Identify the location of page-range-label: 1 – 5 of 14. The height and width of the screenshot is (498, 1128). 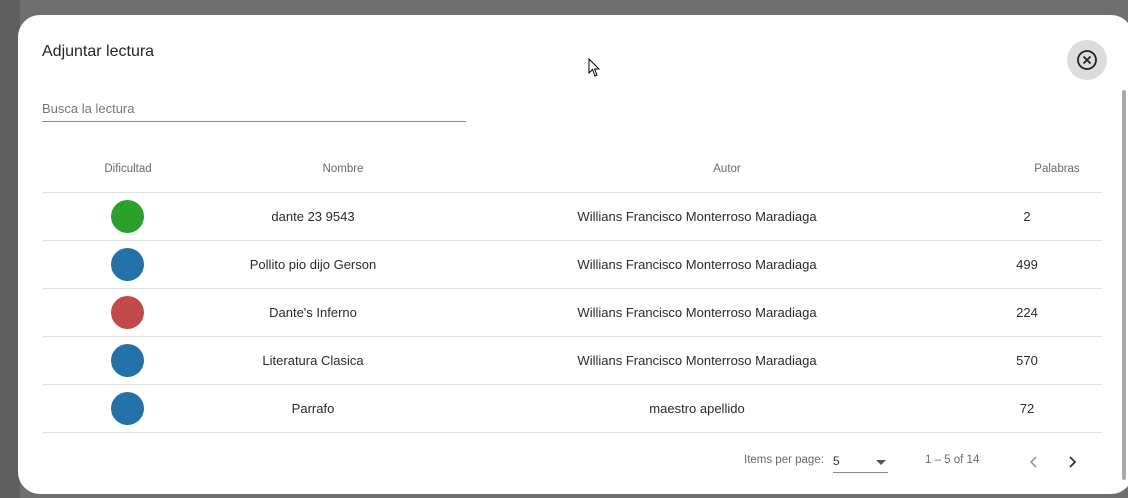
(952, 460).